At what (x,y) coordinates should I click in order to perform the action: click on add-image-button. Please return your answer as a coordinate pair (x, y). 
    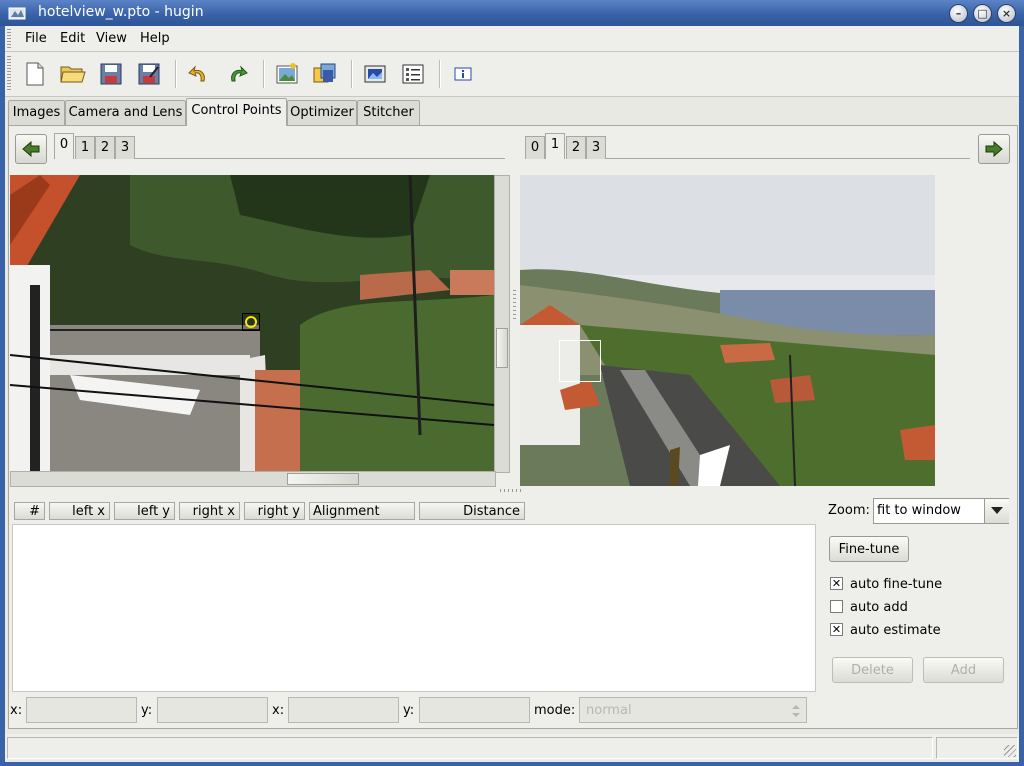
    Looking at the image, I should click on (287, 74).